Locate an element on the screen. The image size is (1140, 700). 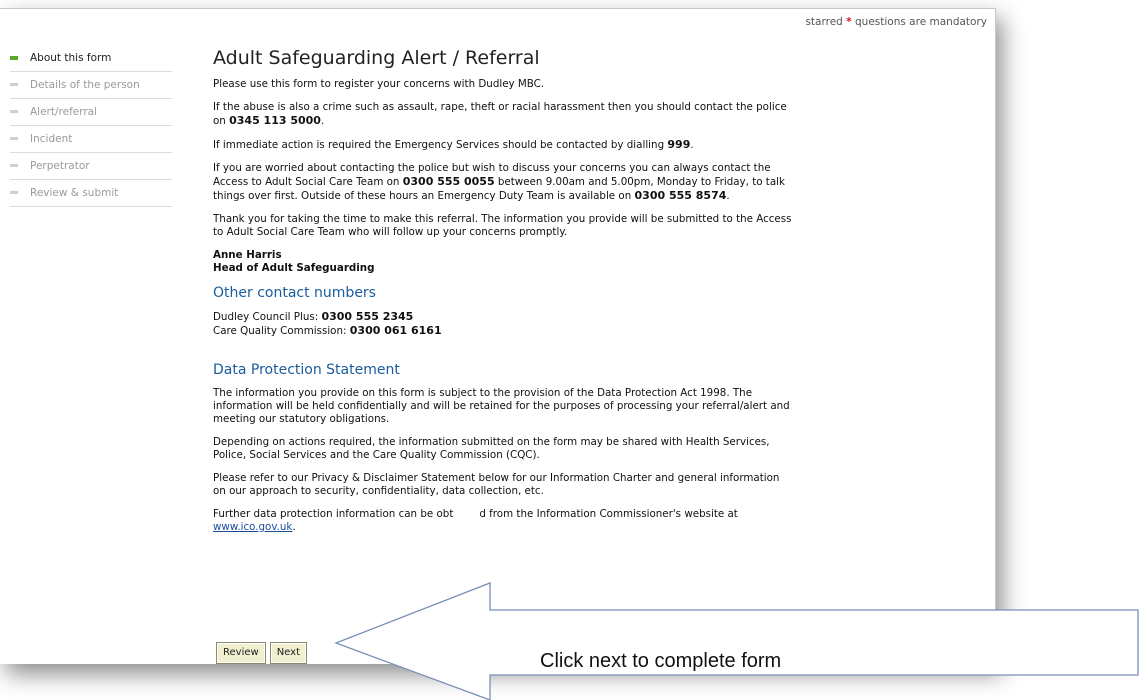
contacts-heading: Other contact numbers is located at coordinates (294, 293).